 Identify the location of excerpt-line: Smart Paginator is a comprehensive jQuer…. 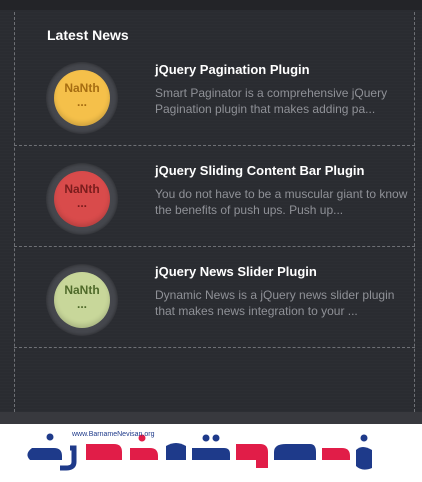
(271, 93).